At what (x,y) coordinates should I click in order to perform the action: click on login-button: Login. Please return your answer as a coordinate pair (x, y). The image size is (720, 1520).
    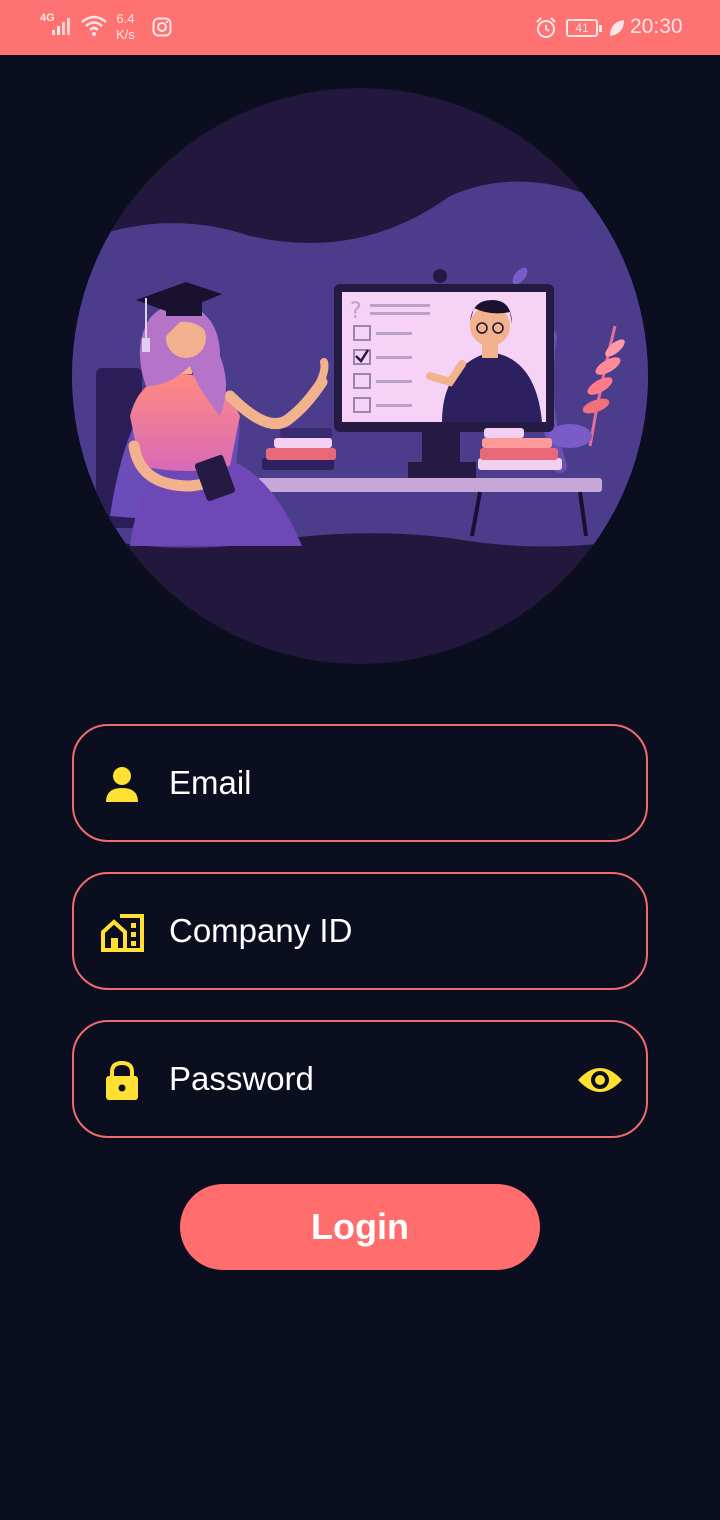
    Looking at the image, I should click on (360, 1227).